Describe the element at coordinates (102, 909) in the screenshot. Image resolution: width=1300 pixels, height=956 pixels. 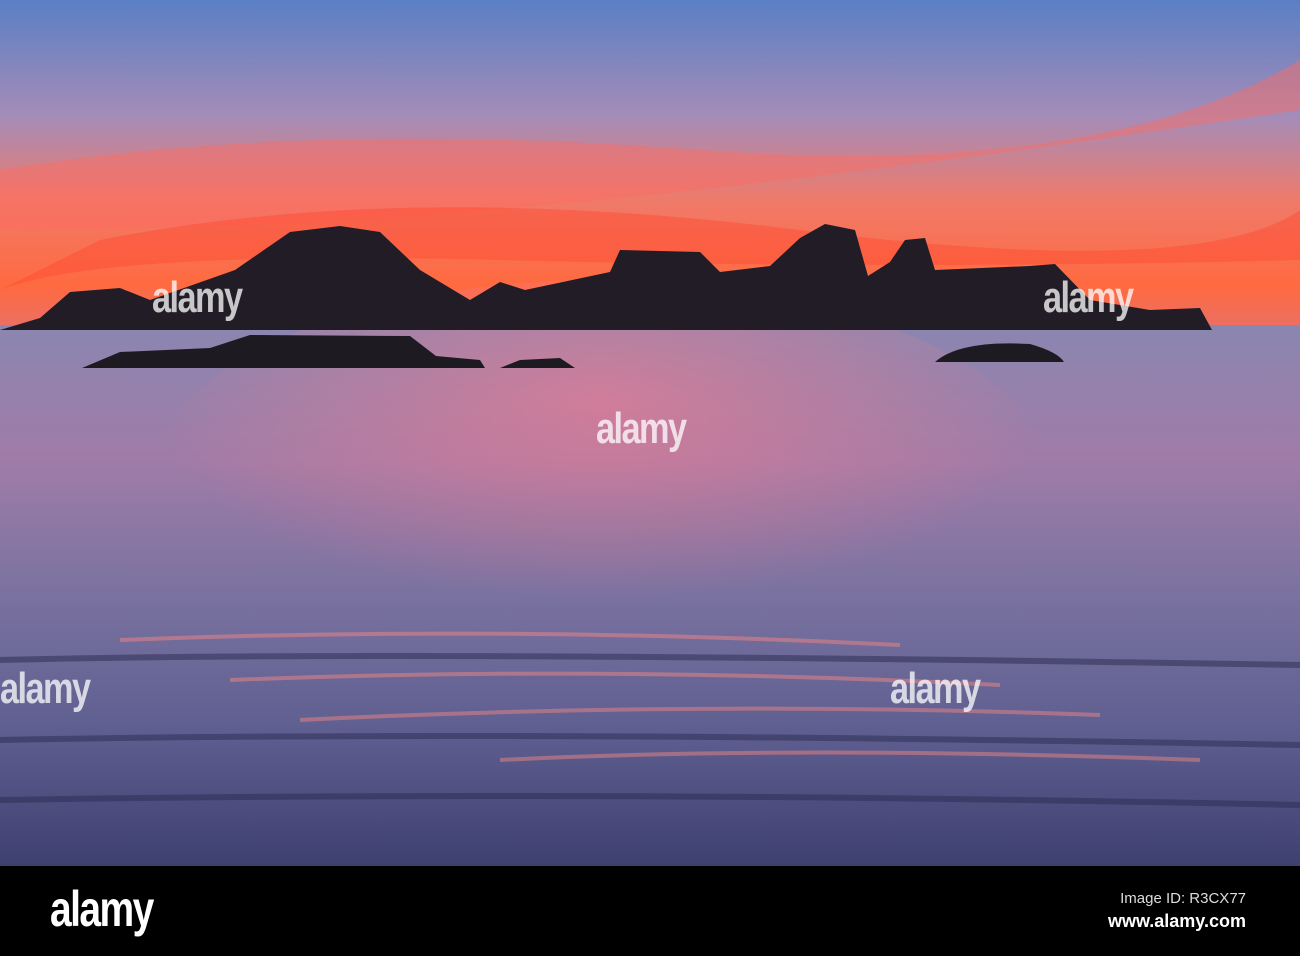
I see `alamy-logo: alamy` at that location.